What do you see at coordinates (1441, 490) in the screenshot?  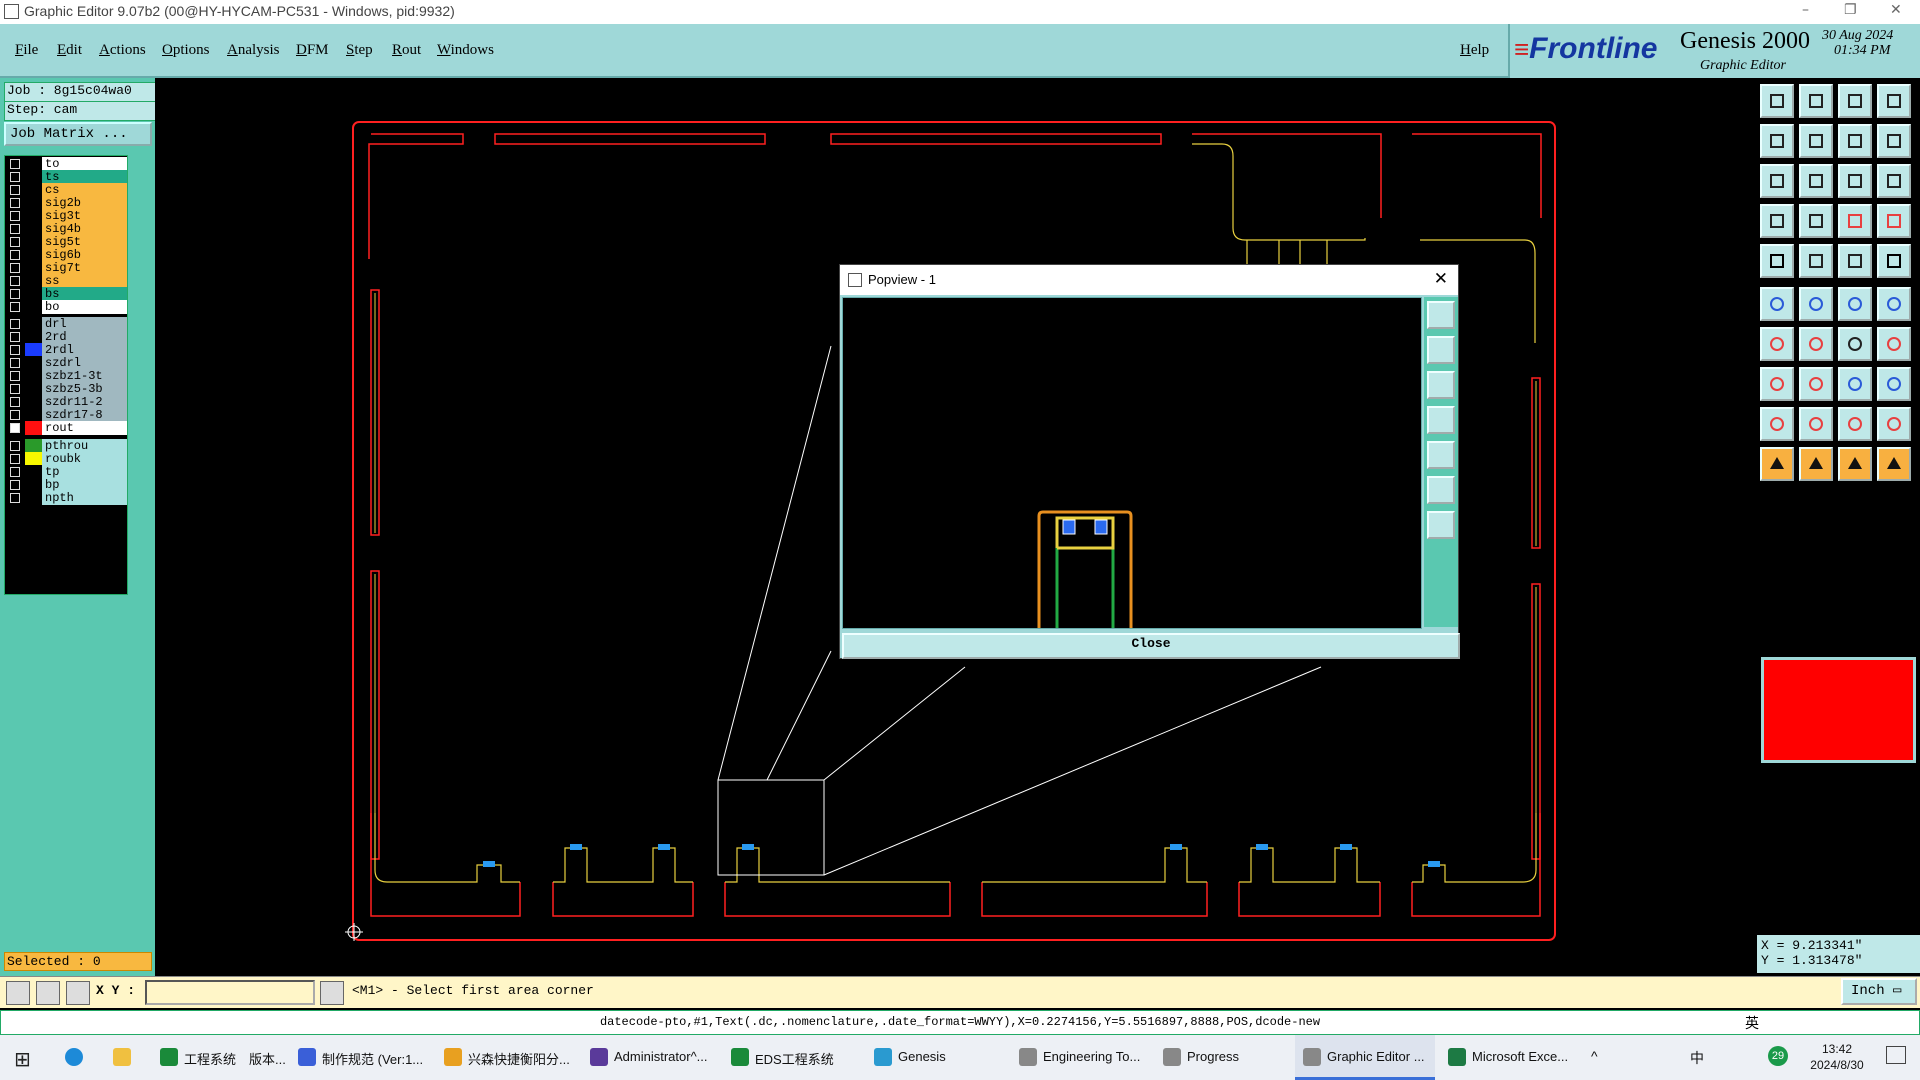 I see `popview-fit-button` at bounding box center [1441, 490].